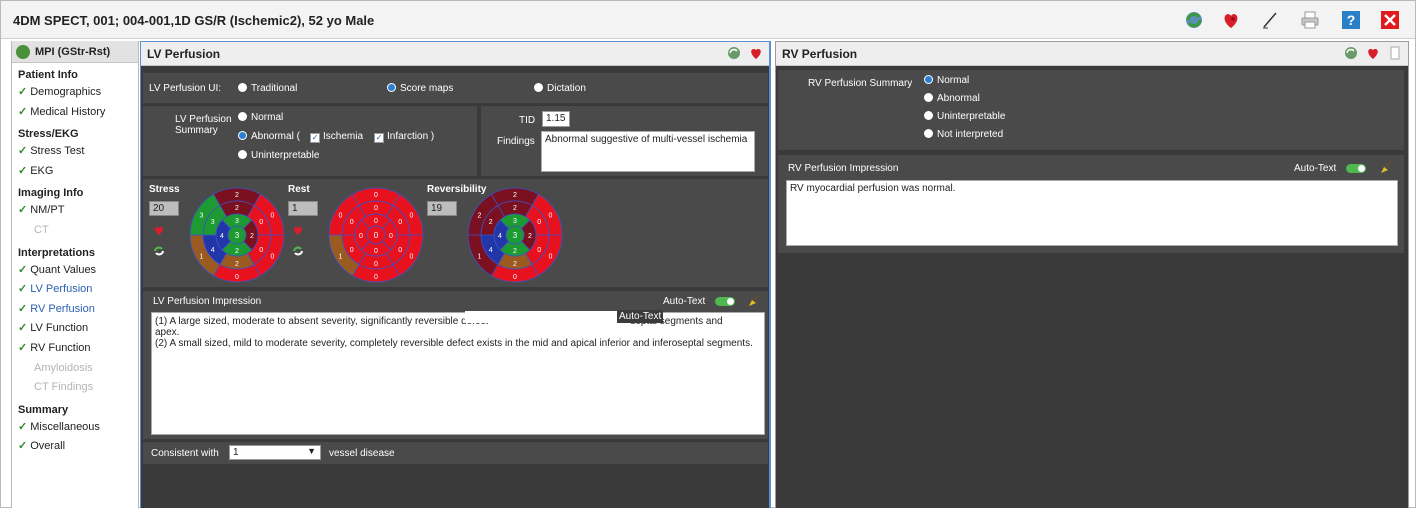  Describe the element at coordinates (41, 229) in the screenshot. I see `sidebar-item-label: CT` at that location.